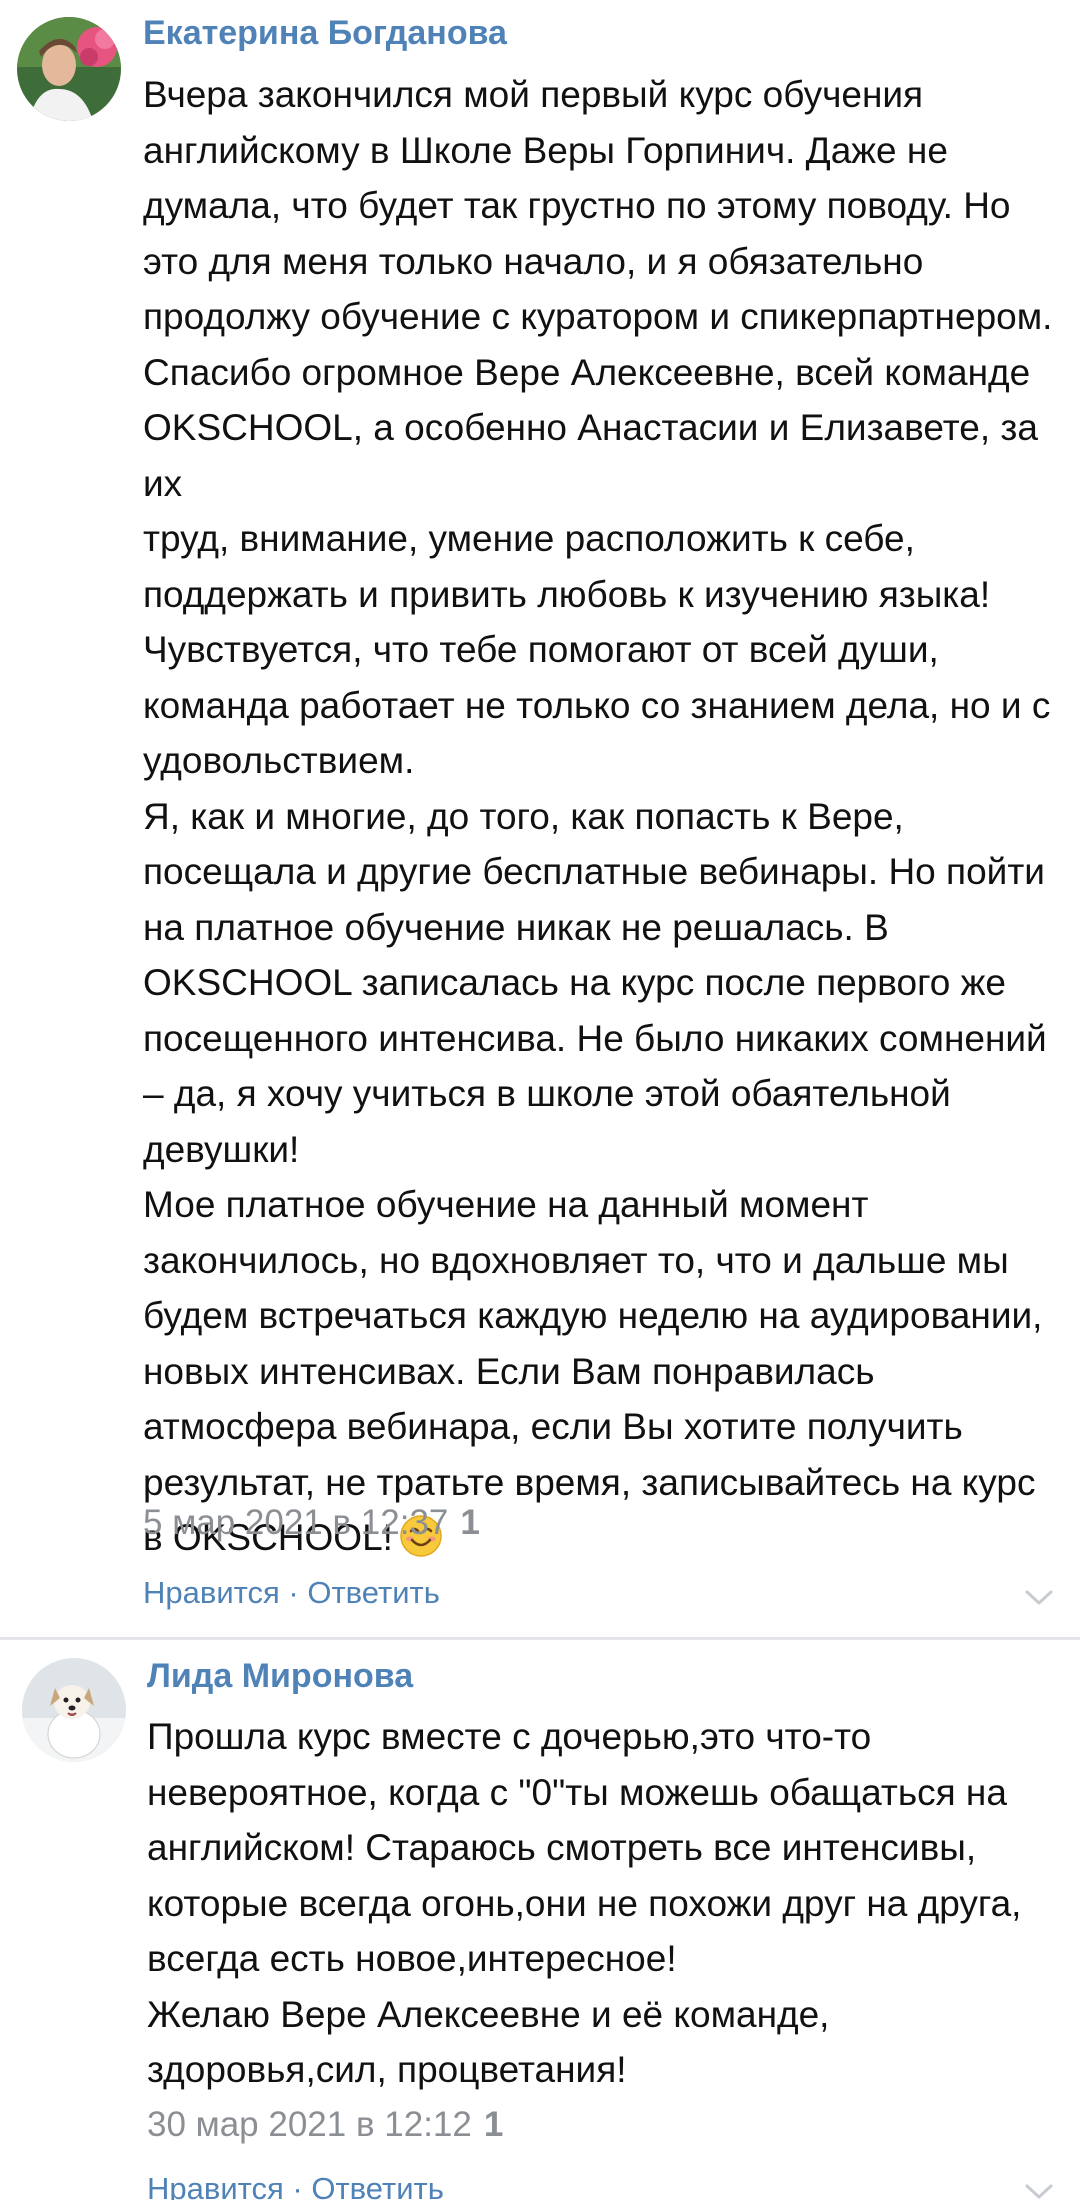  What do you see at coordinates (295, 1522) in the screenshot?
I see `comment-date: 5 мар 2021 в 12:37` at bounding box center [295, 1522].